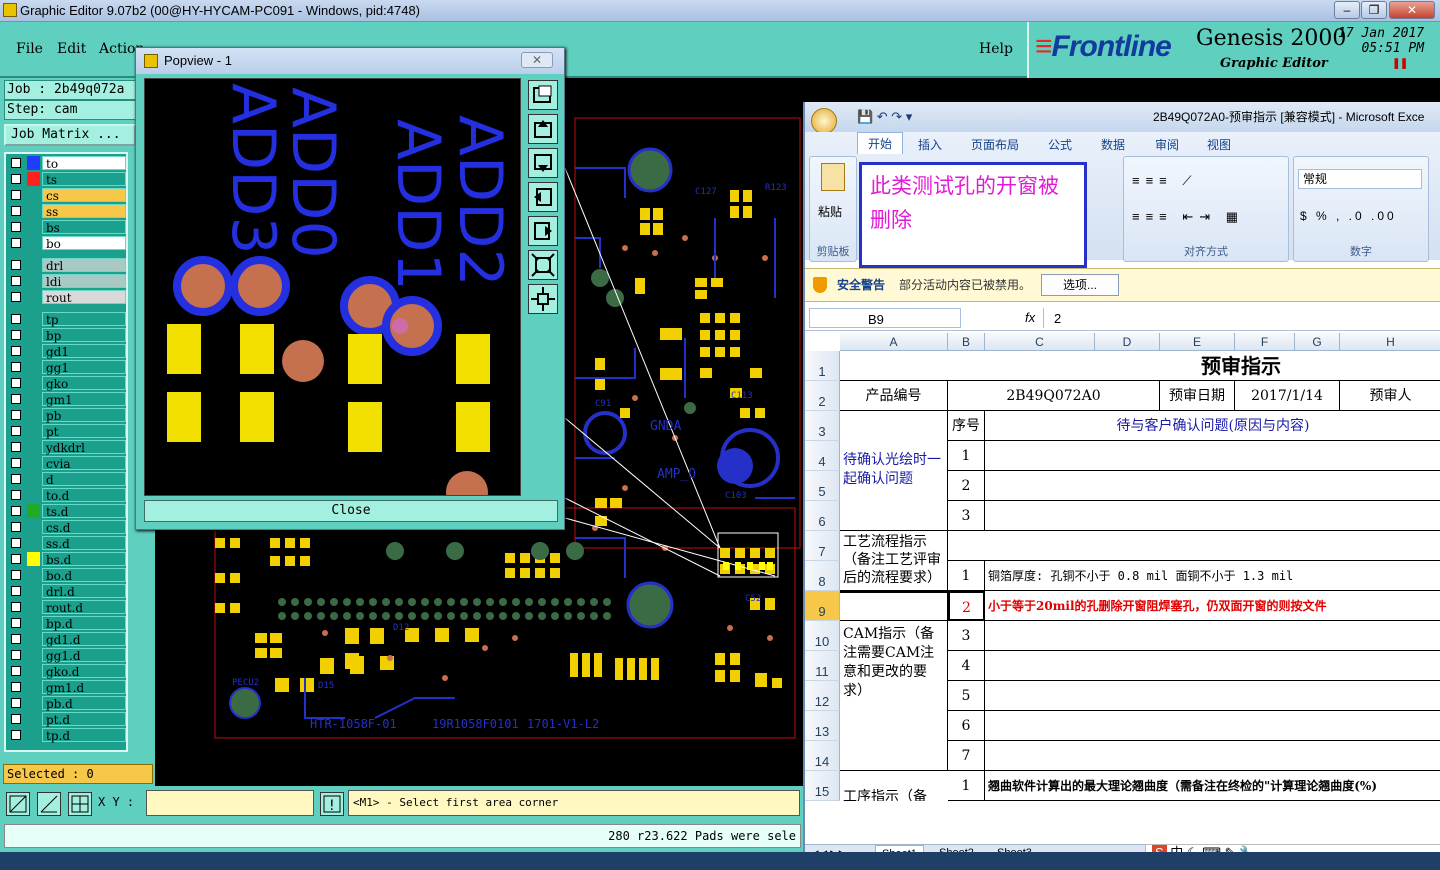  Describe the element at coordinates (1188, 217) in the screenshot. I see `horizontal-align-icons: ≡≡≡ ⇤⇥ ▦` at that location.